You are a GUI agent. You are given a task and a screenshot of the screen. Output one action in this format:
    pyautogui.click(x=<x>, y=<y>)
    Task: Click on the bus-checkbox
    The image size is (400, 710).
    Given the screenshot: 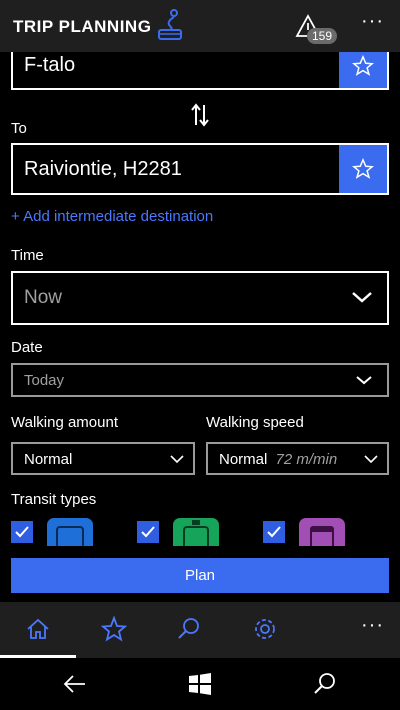 What is the action you would take?
    pyautogui.click(x=22, y=532)
    